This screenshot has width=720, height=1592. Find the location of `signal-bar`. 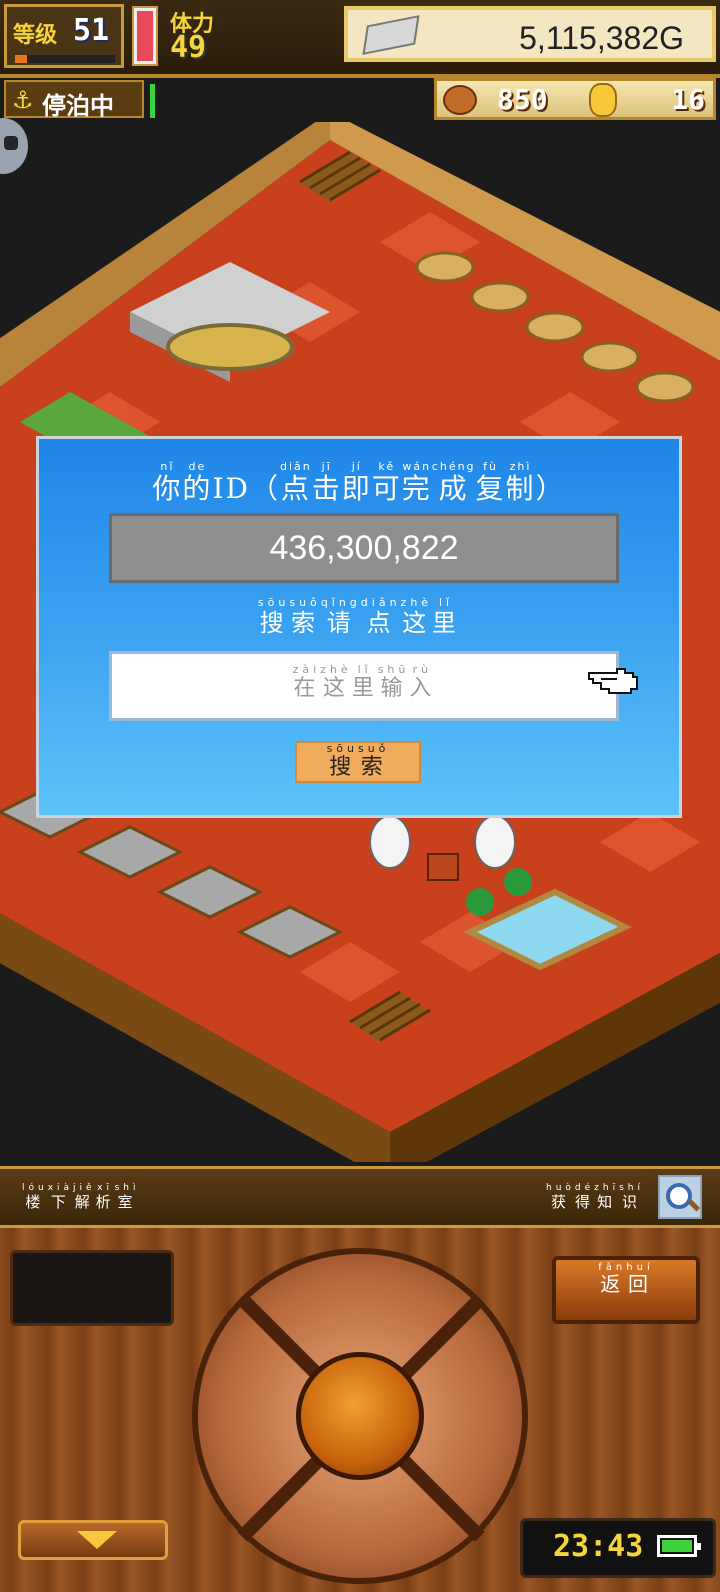

signal-bar is located at coordinates (152, 101).